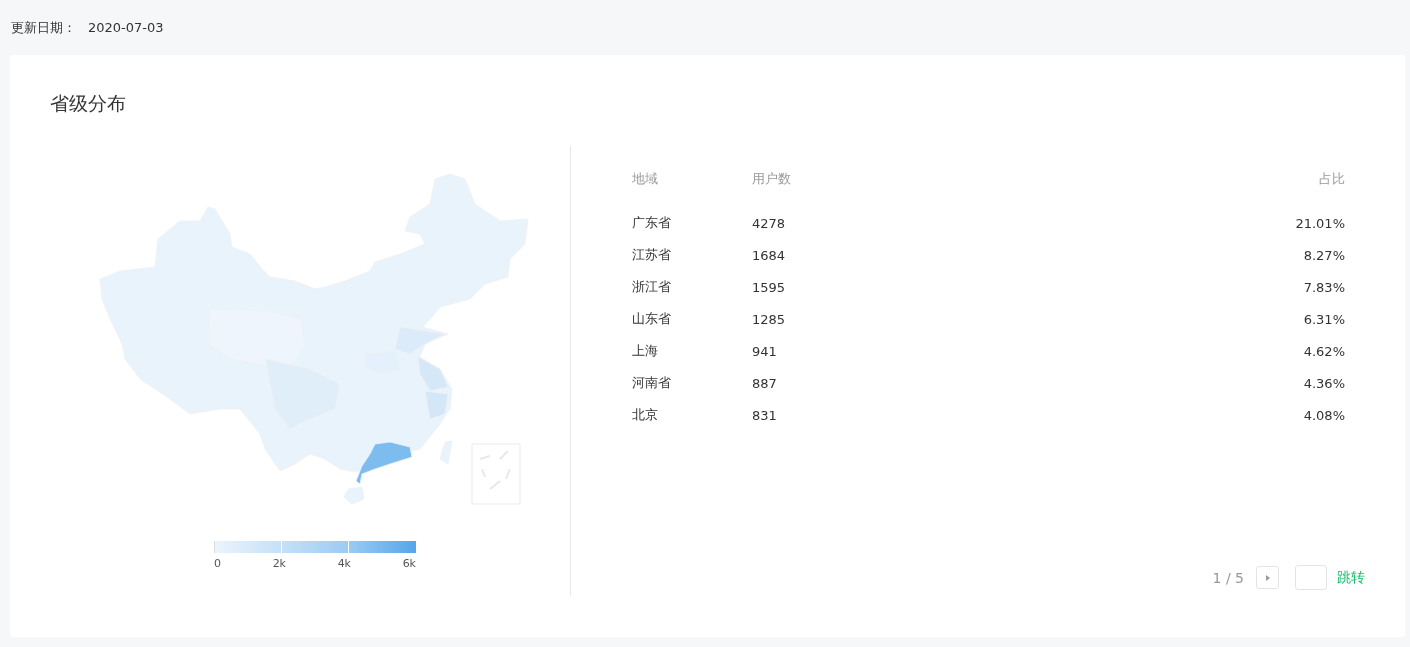 The width and height of the screenshot is (1410, 647). Describe the element at coordinates (769, 223) in the screenshot. I see `table-cell-text: 4278` at that location.